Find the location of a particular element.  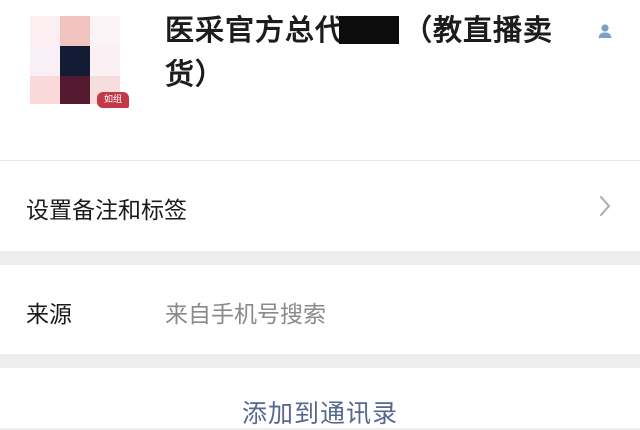

set-remark-label: 设置备注和标签 is located at coordinates (106, 211).